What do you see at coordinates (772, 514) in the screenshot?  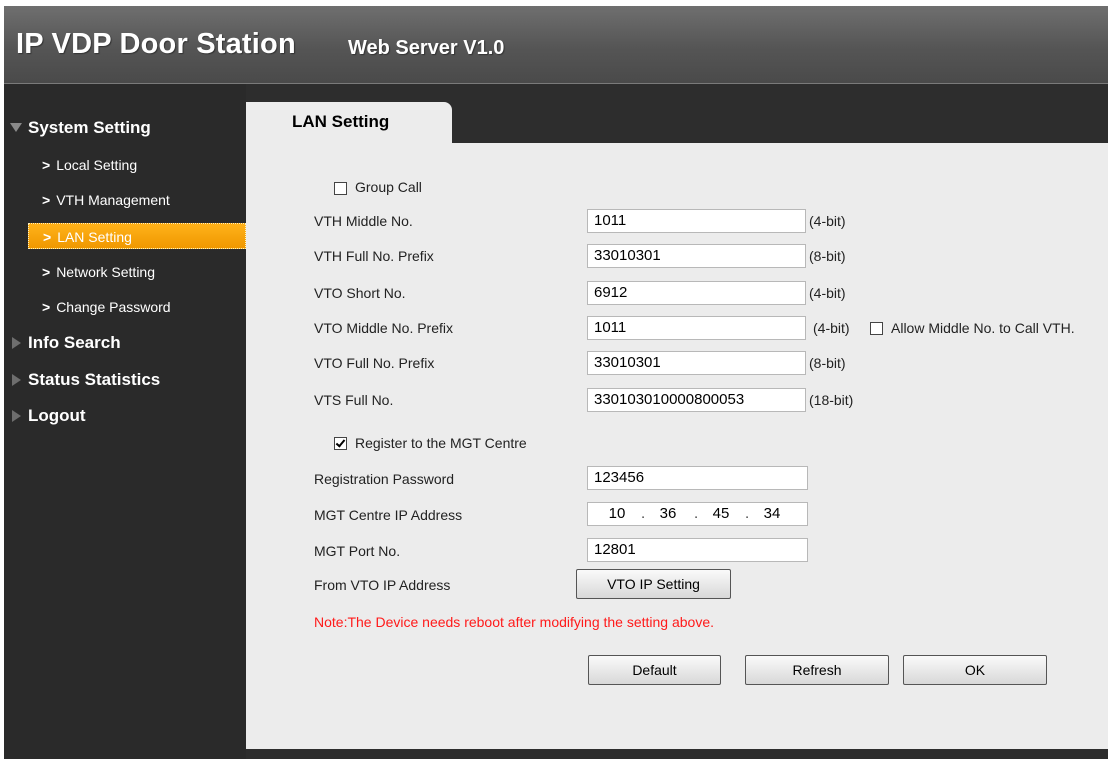 I see `ip-octet-4: 34` at bounding box center [772, 514].